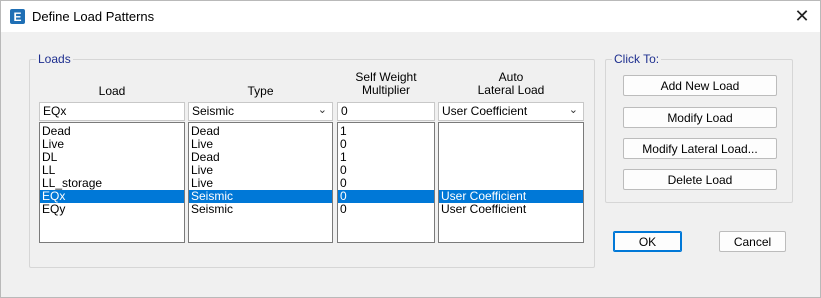  What do you see at coordinates (17, 16) in the screenshot?
I see `app-logo-icon: E` at bounding box center [17, 16].